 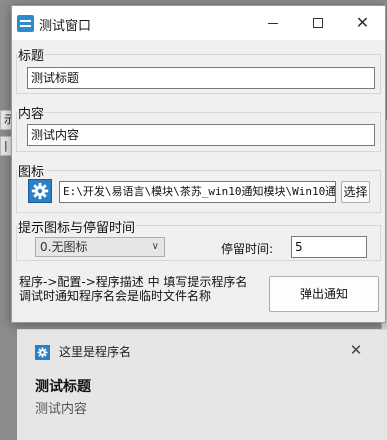 What do you see at coordinates (31, 112) in the screenshot?
I see `content-group-label: 内容` at bounding box center [31, 112].